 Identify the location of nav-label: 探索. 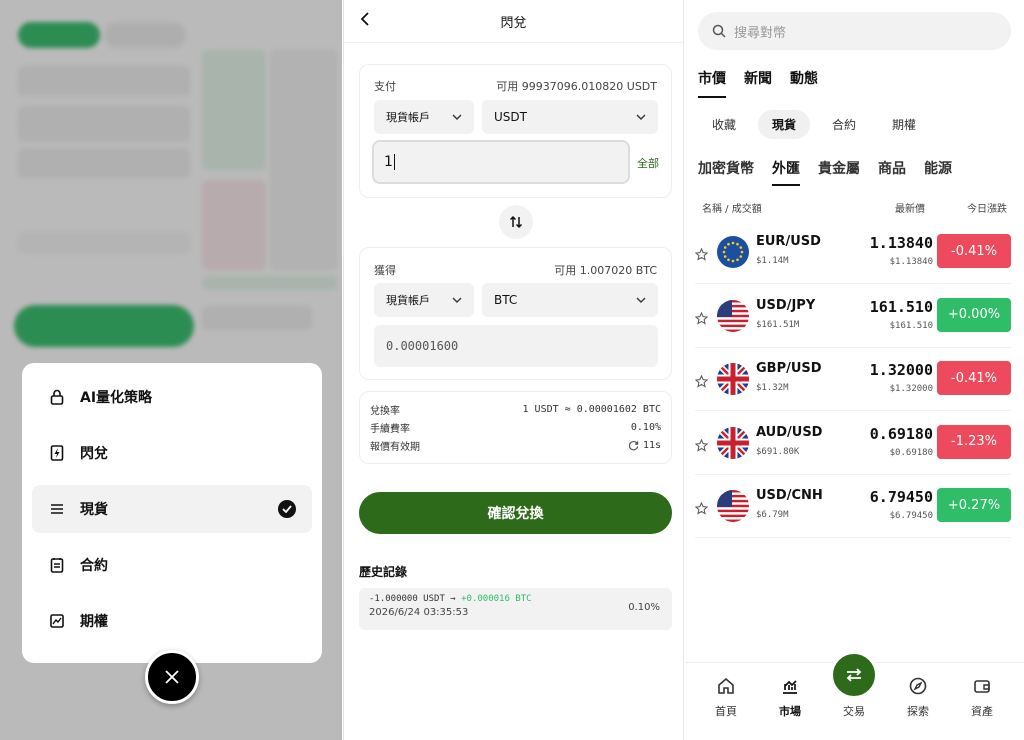
(918, 711).